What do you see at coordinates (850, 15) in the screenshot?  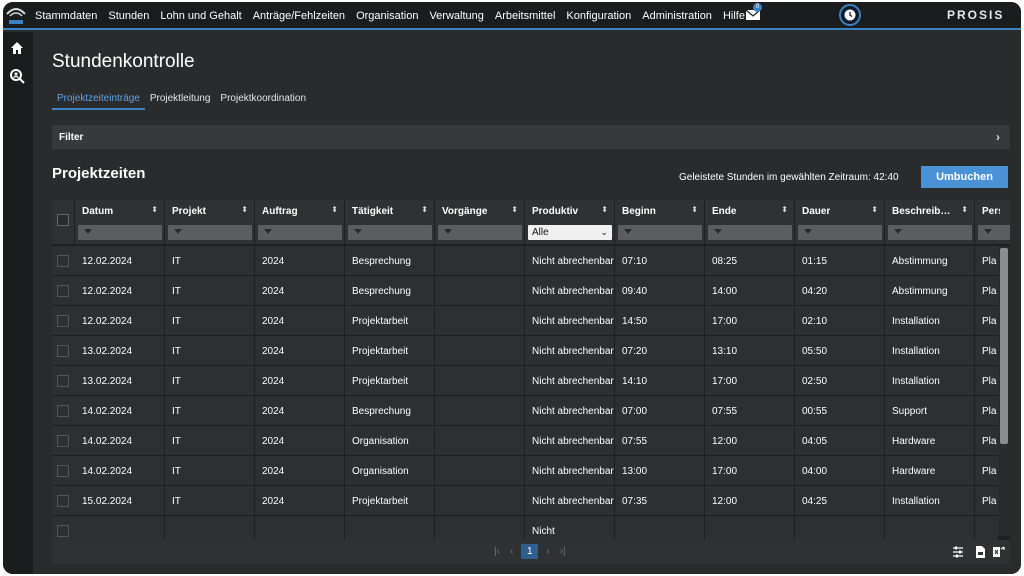 I see `clock-icon` at bounding box center [850, 15].